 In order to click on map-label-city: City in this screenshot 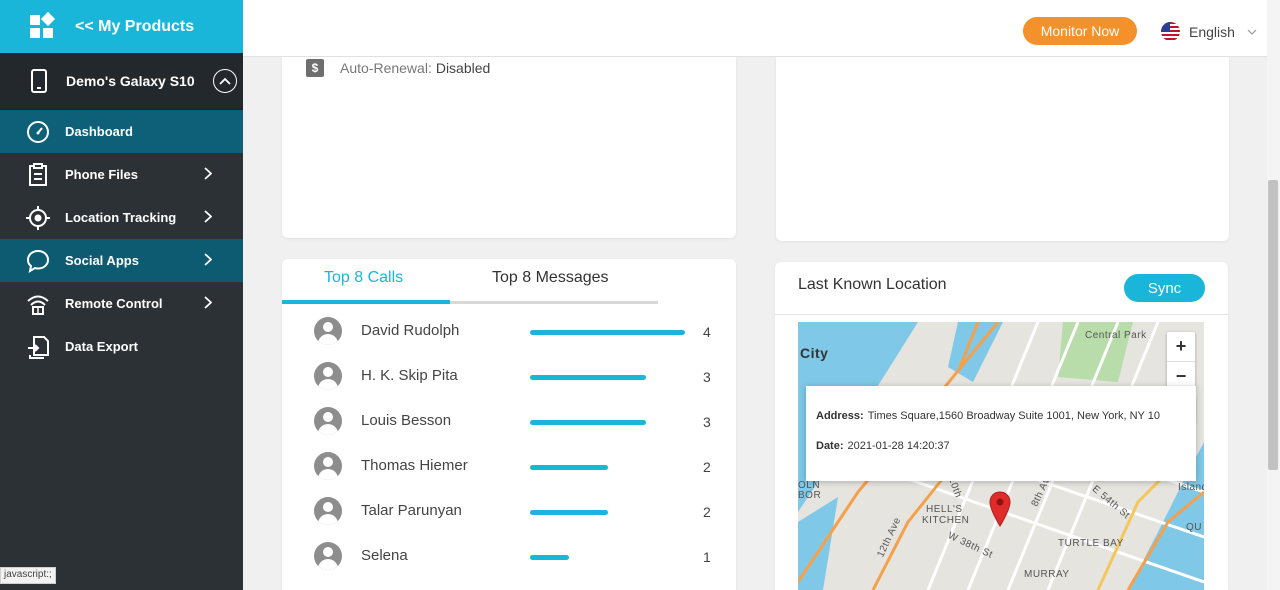, I will do `click(814, 353)`.